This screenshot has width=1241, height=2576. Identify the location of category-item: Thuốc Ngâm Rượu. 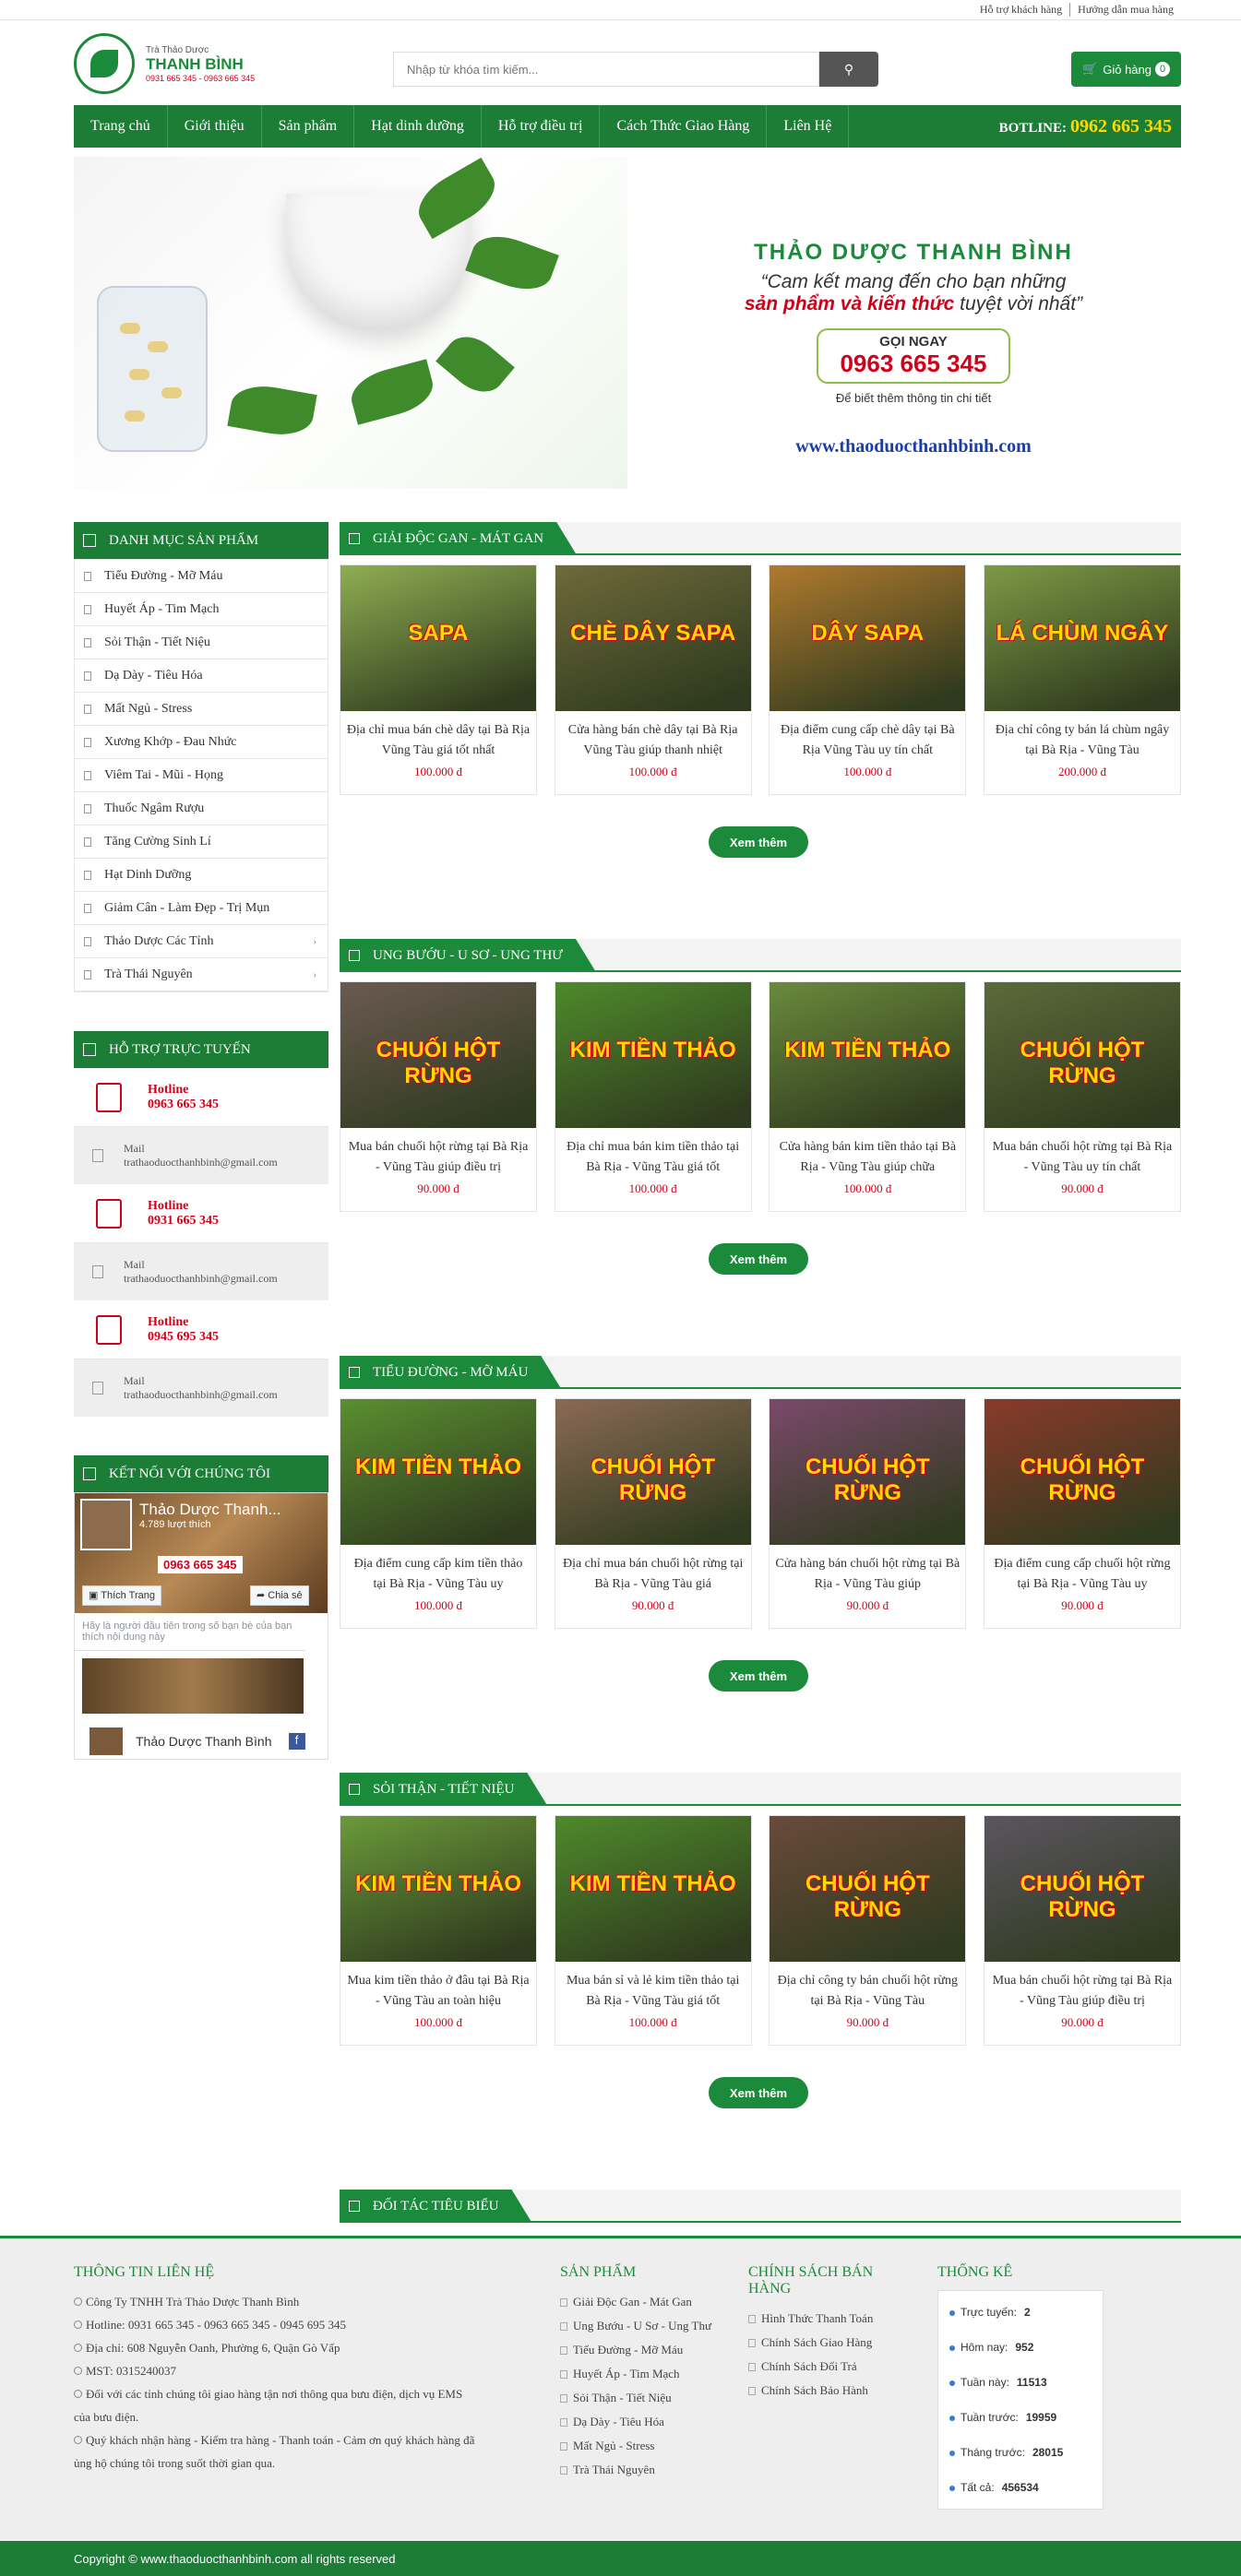
(201, 809).